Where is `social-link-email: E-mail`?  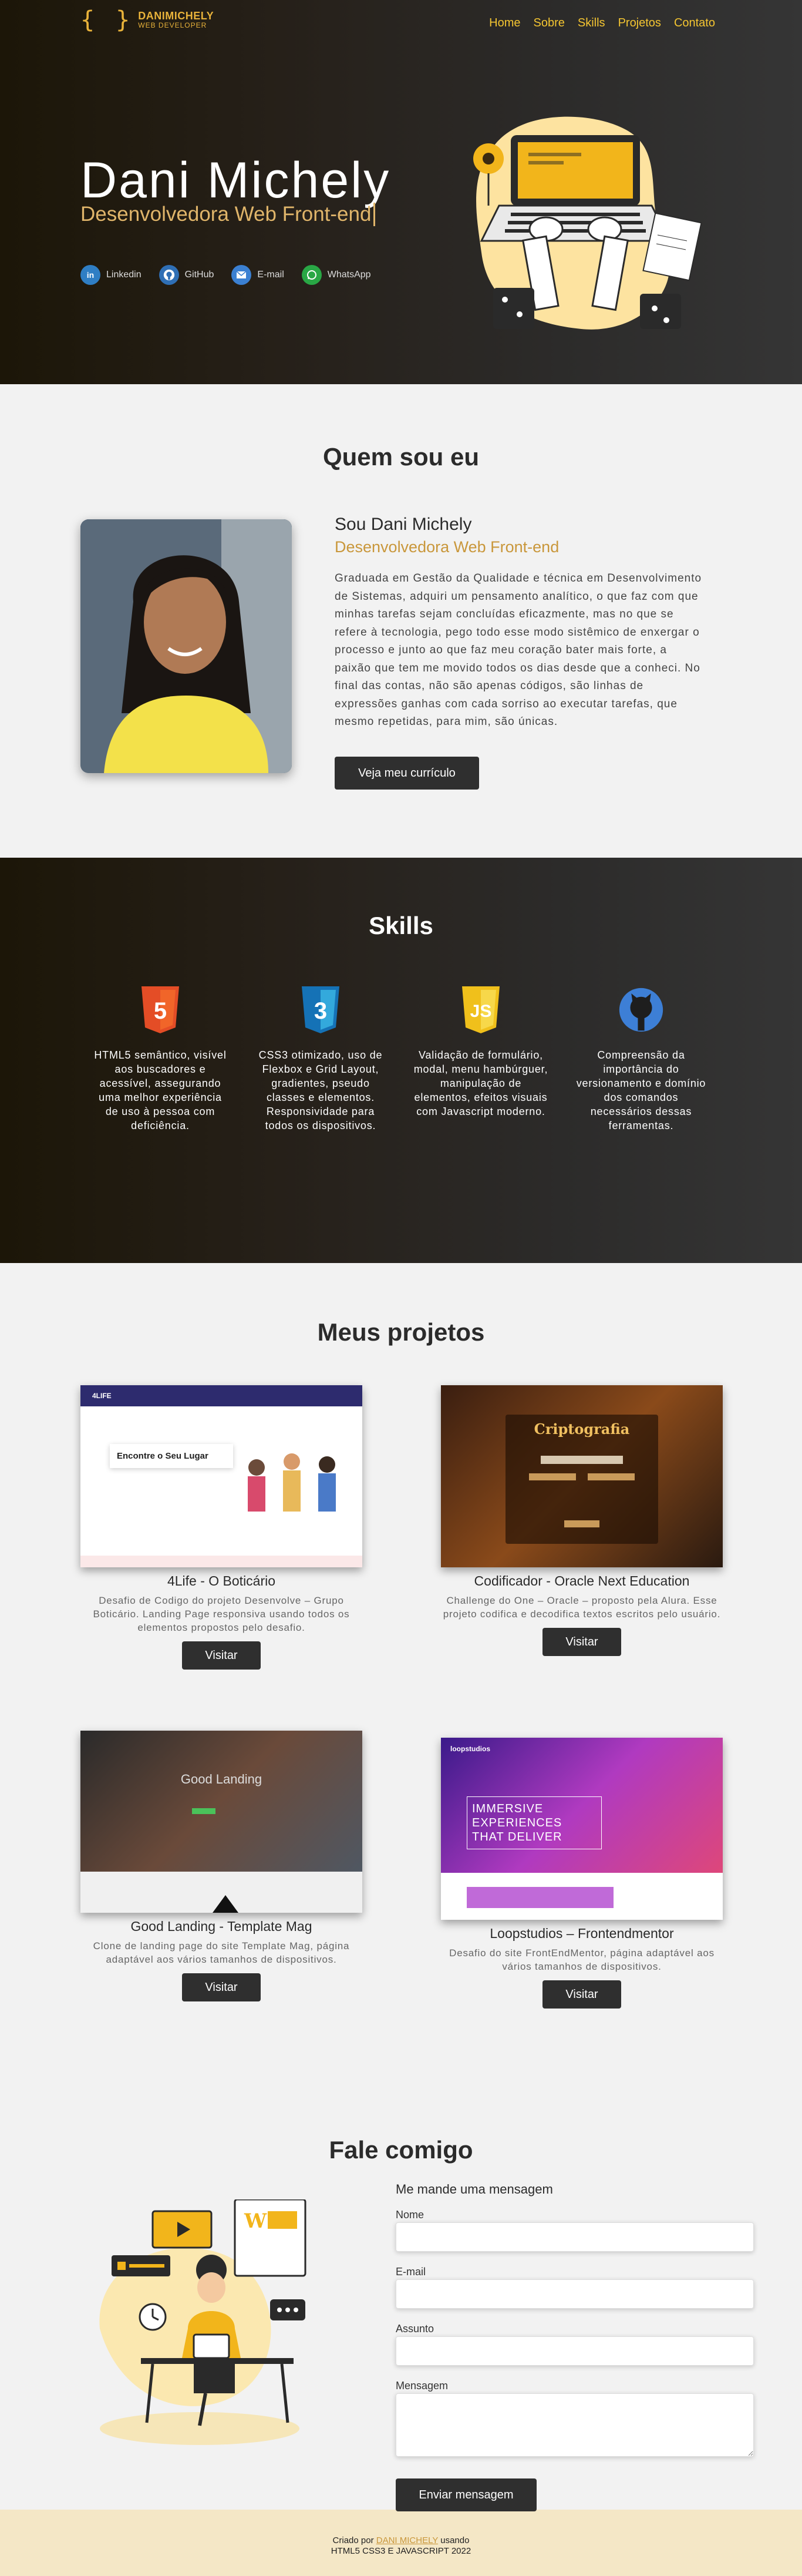 social-link-email: E-mail is located at coordinates (257, 275).